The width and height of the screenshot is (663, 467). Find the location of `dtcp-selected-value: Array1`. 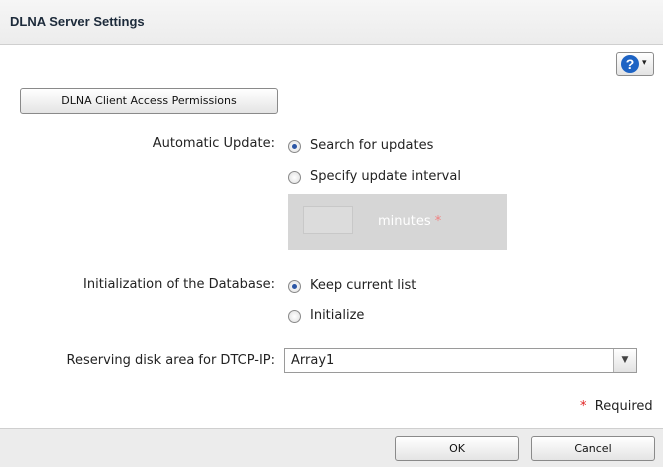

dtcp-selected-value: Array1 is located at coordinates (313, 360).